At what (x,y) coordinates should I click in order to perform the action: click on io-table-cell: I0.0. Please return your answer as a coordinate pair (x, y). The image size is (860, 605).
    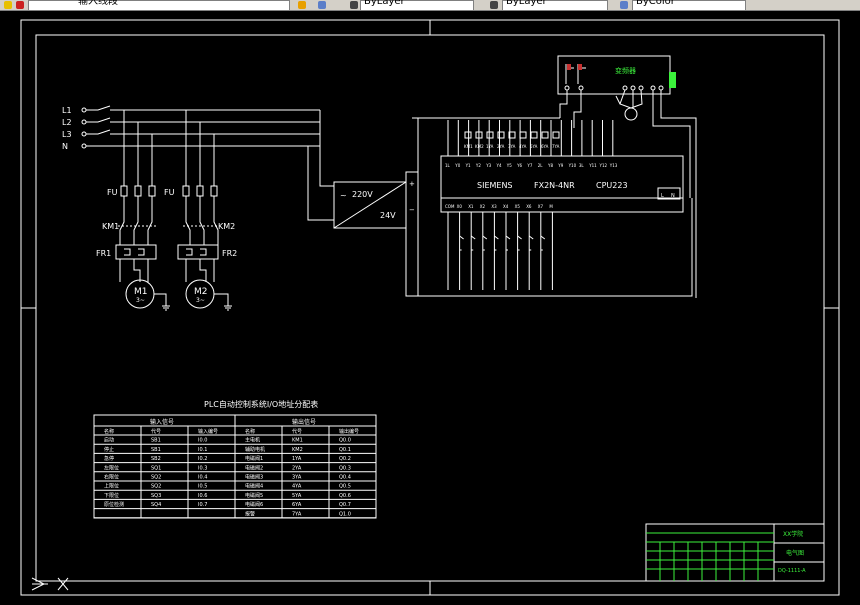
    Looking at the image, I should click on (202, 441).